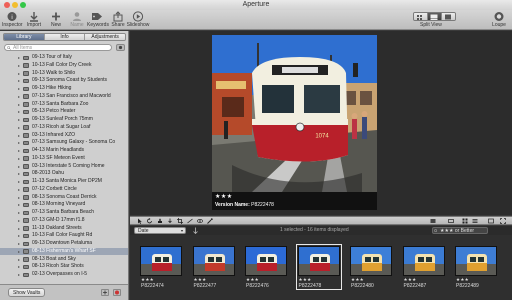 The width and height of the screenshot is (512, 300). What do you see at coordinates (64, 174) in the screenshot?
I see `project-item: ▸ 08-2013 Oahu` at bounding box center [64, 174].